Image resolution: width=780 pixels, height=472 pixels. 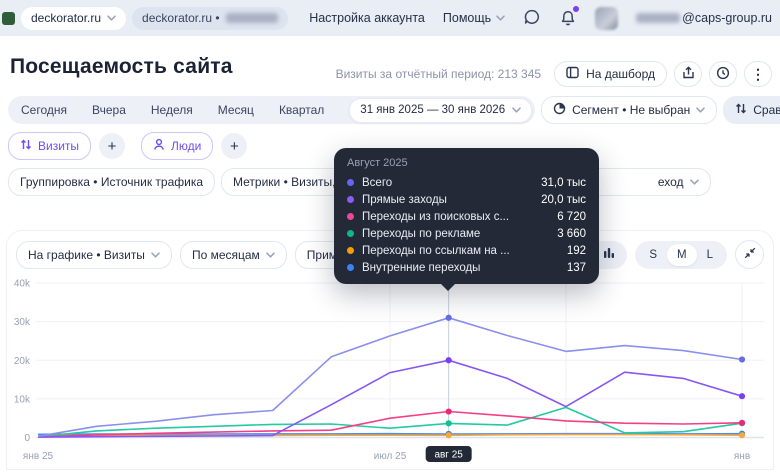 I want to click on compare-label: Сравнение, so click(x=766, y=110).